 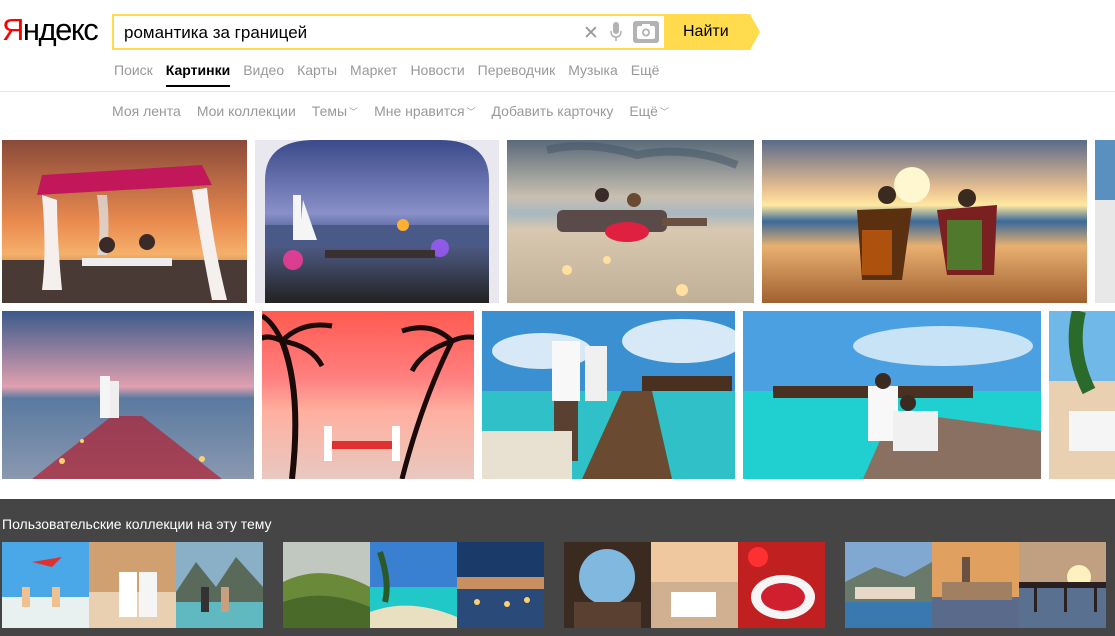 I want to click on camera-icon, so click(x=646, y=32).